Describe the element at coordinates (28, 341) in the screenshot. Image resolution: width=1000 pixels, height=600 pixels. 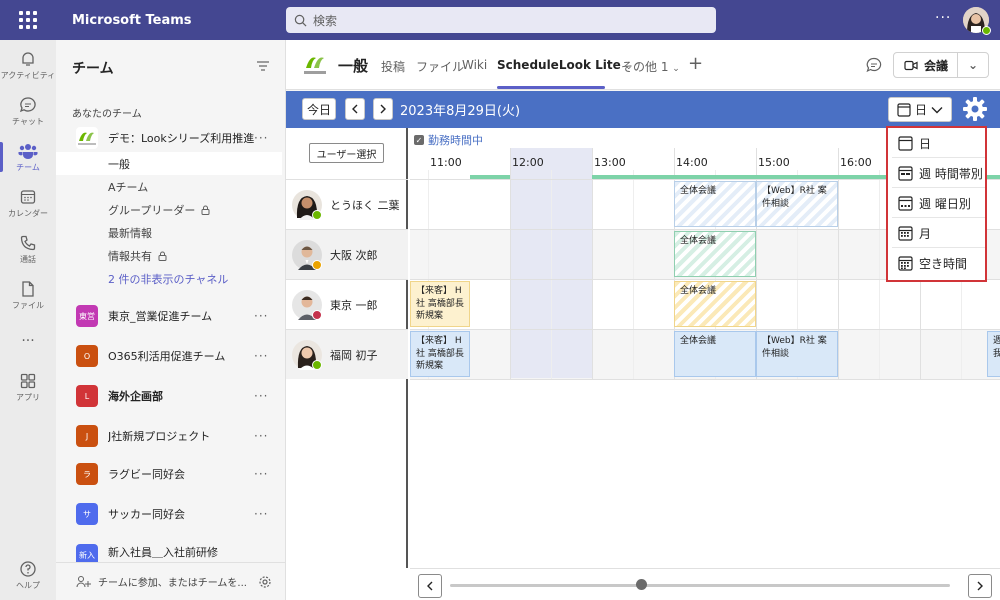
I see `rail-more: ···` at that location.